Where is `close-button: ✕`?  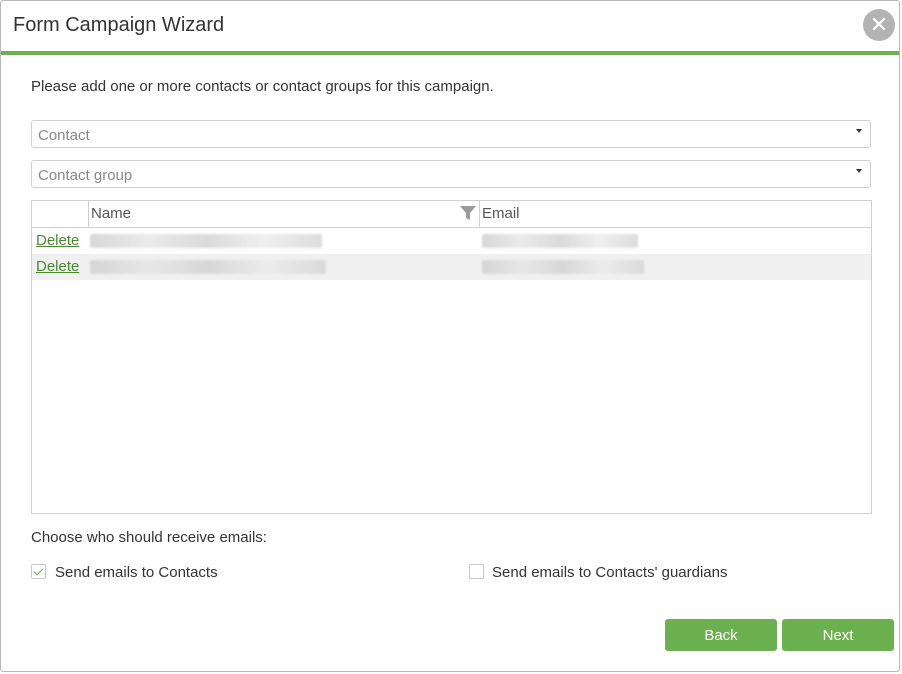 close-button: ✕ is located at coordinates (879, 25).